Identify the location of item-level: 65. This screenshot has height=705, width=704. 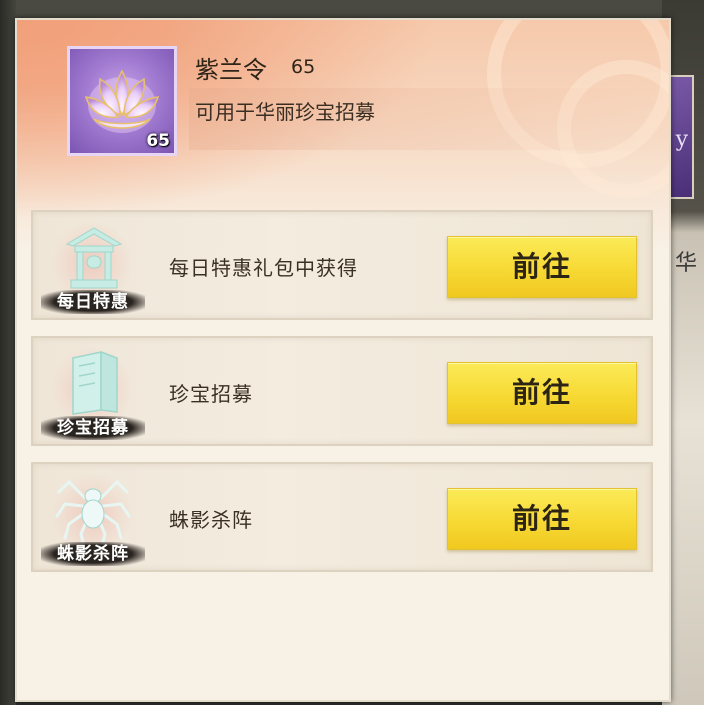
(303, 67).